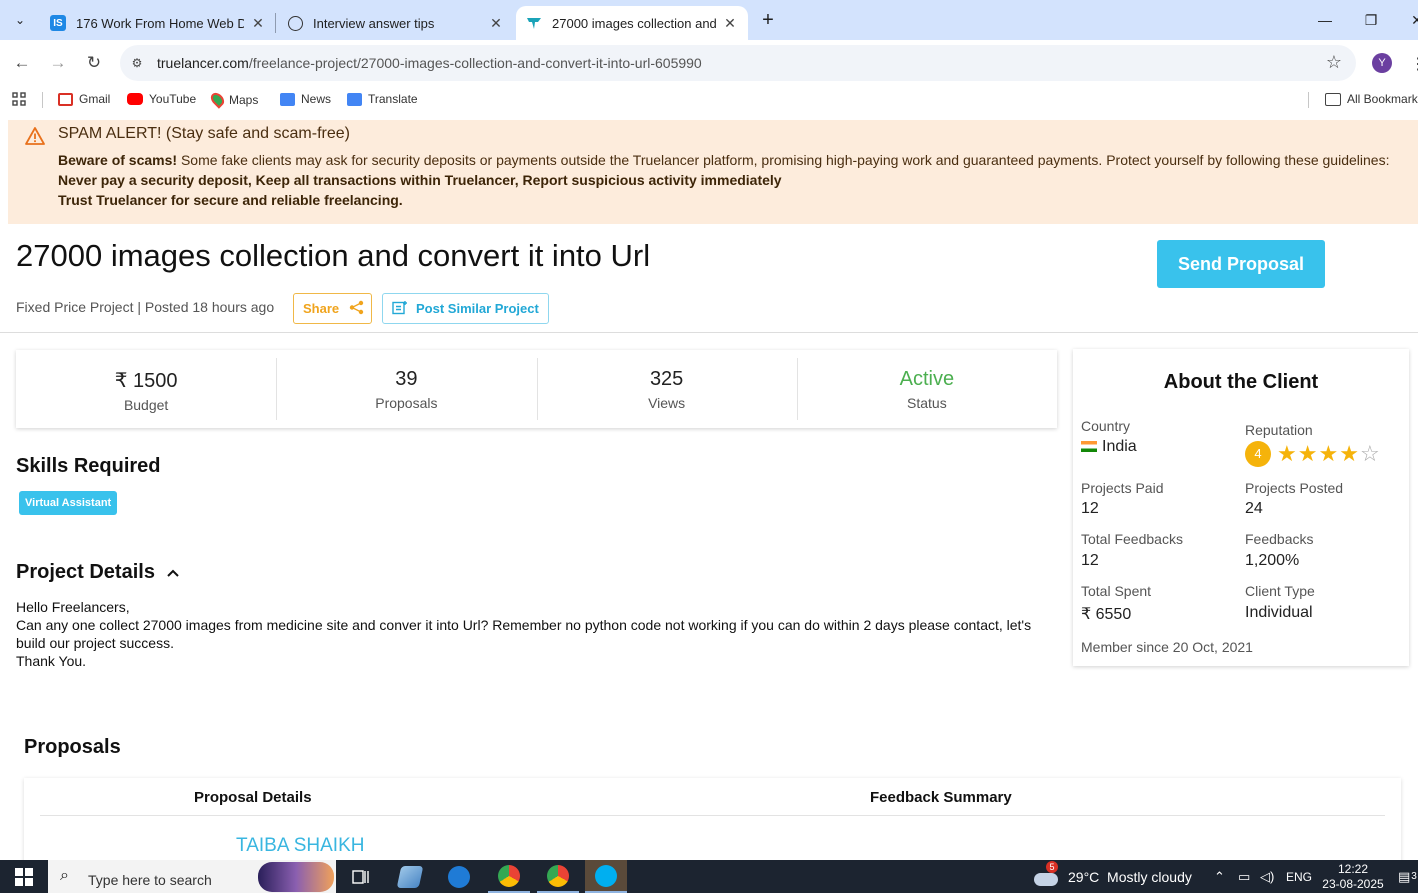 This screenshot has width=1418, height=893. What do you see at coordinates (1371, 20) in the screenshot?
I see `maximize-button: ❐` at bounding box center [1371, 20].